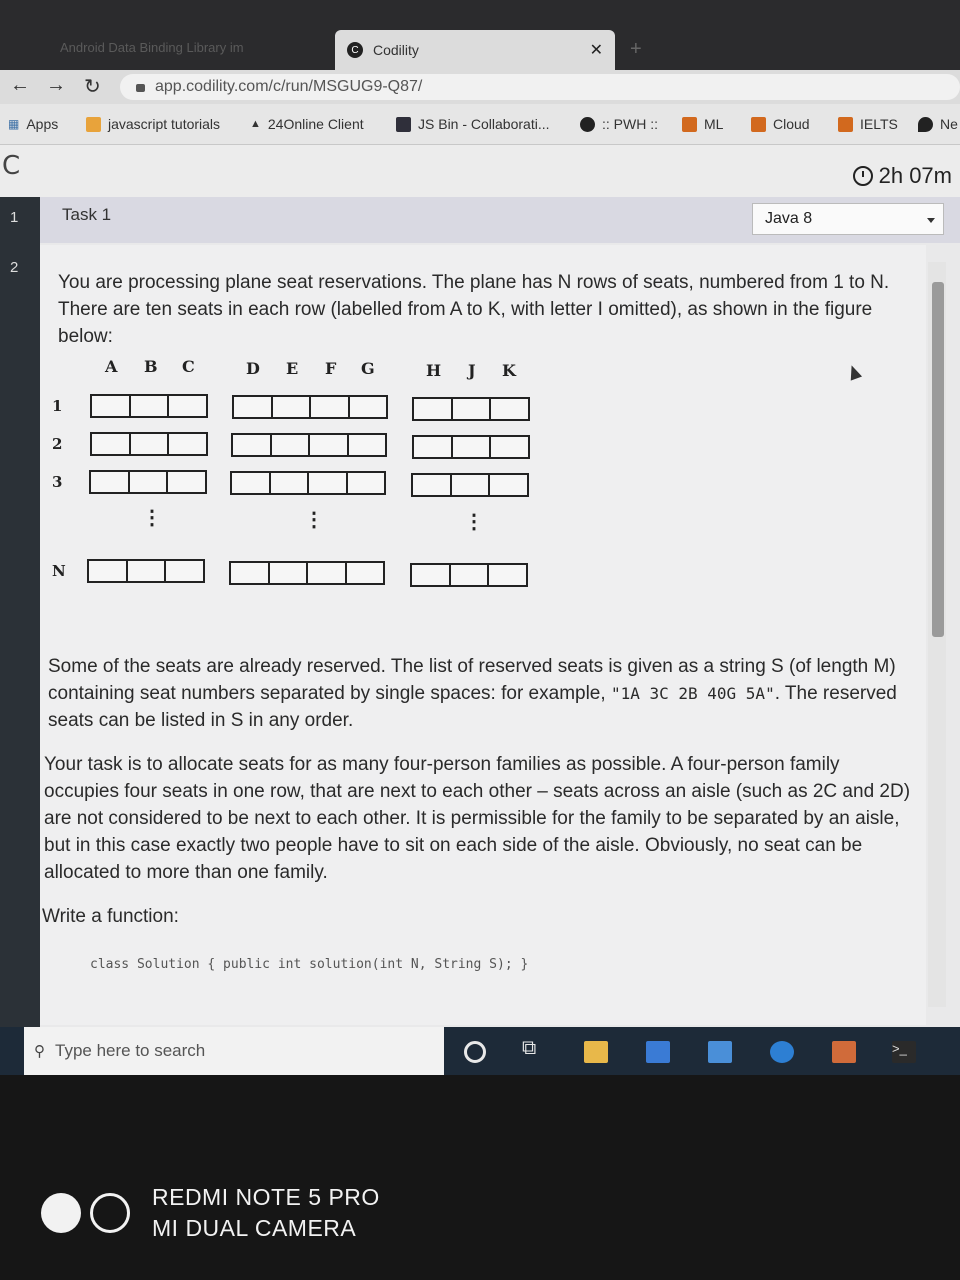 Image resolution: width=960 pixels, height=1280 pixels. What do you see at coordinates (110, 1213) in the screenshot?
I see `watermark-ring-icon` at bounding box center [110, 1213].